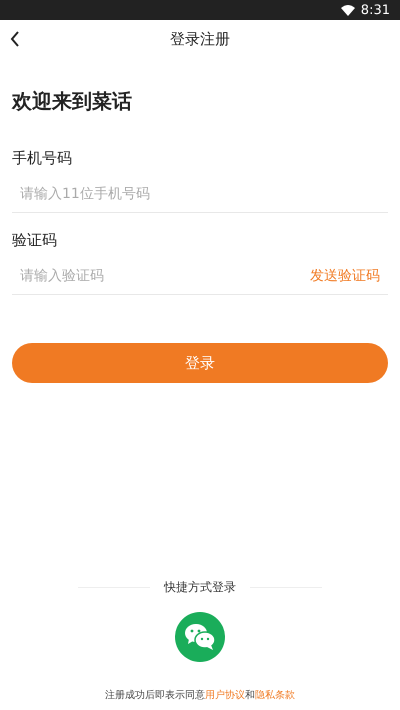  I want to click on back-icon, so click(15, 39).